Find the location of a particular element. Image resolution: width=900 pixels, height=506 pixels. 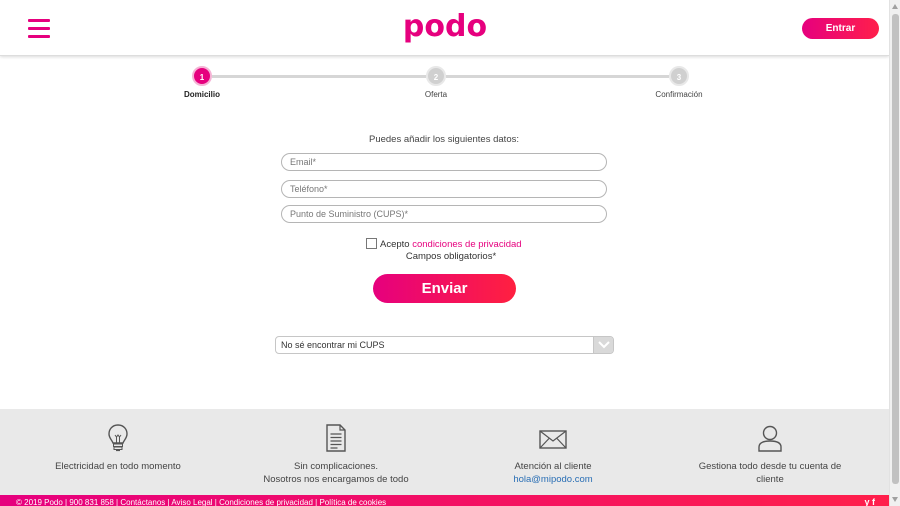

step-1-label: Domicilio is located at coordinates (201, 94).